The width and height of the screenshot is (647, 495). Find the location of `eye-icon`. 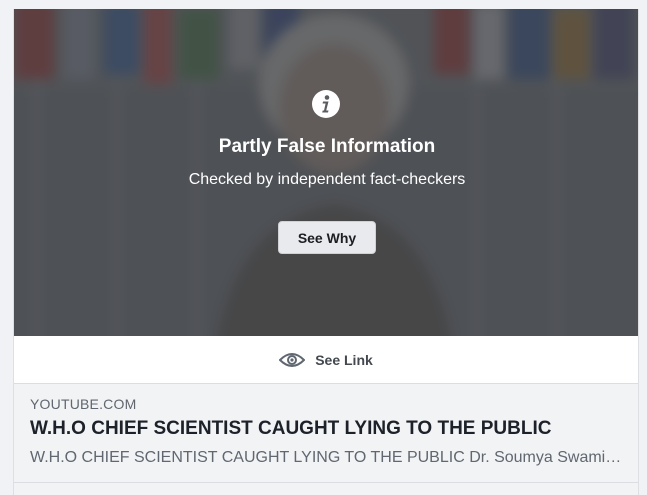

eye-icon is located at coordinates (292, 360).